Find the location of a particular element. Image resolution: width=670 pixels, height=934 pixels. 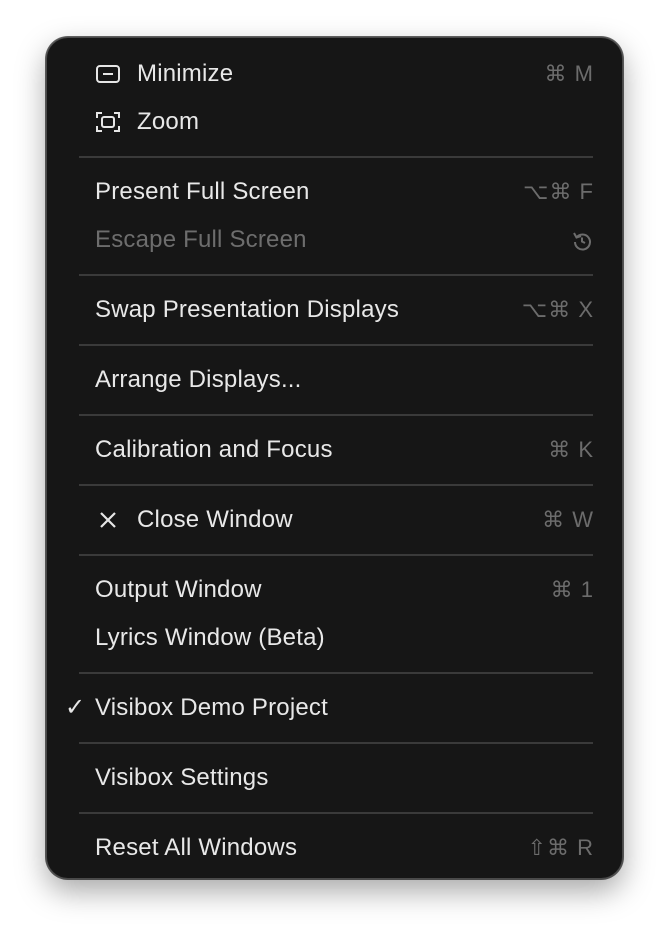

zoom-icon is located at coordinates (108, 122).